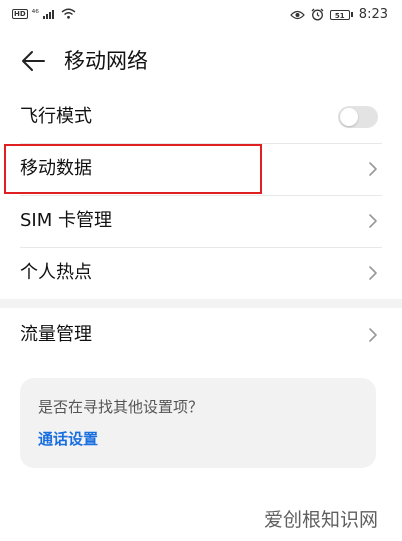 The height and width of the screenshot is (541, 402). Describe the element at coordinates (201, 221) in the screenshot. I see `sim-management-row: SIM 卡管理` at that location.